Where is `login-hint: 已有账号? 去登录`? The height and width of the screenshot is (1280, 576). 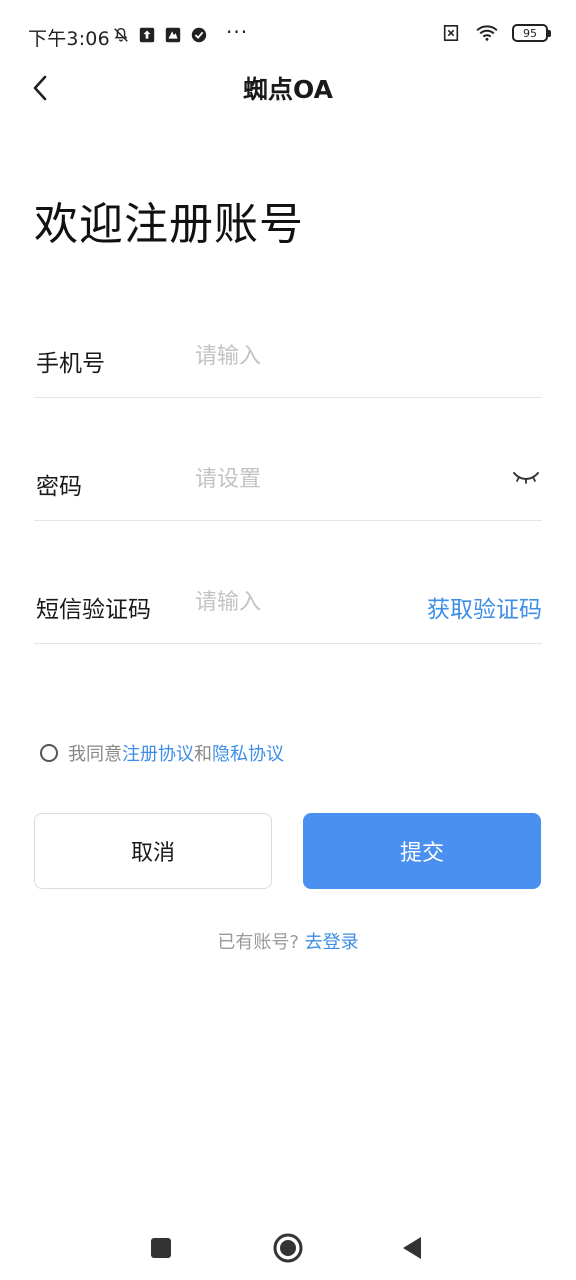
login-hint: 已有账号? 去登录 is located at coordinates (288, 941).